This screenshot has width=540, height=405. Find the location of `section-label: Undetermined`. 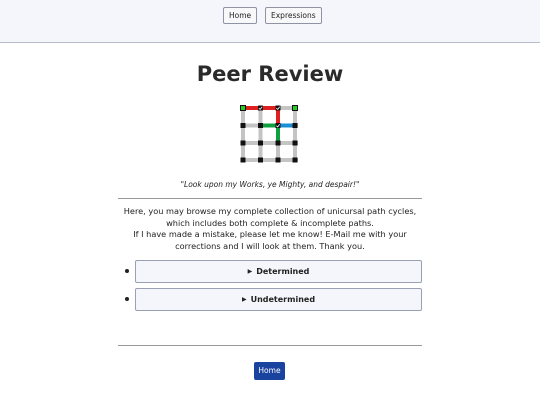

section-label: Undetermined is located at coordinates (283, 299).